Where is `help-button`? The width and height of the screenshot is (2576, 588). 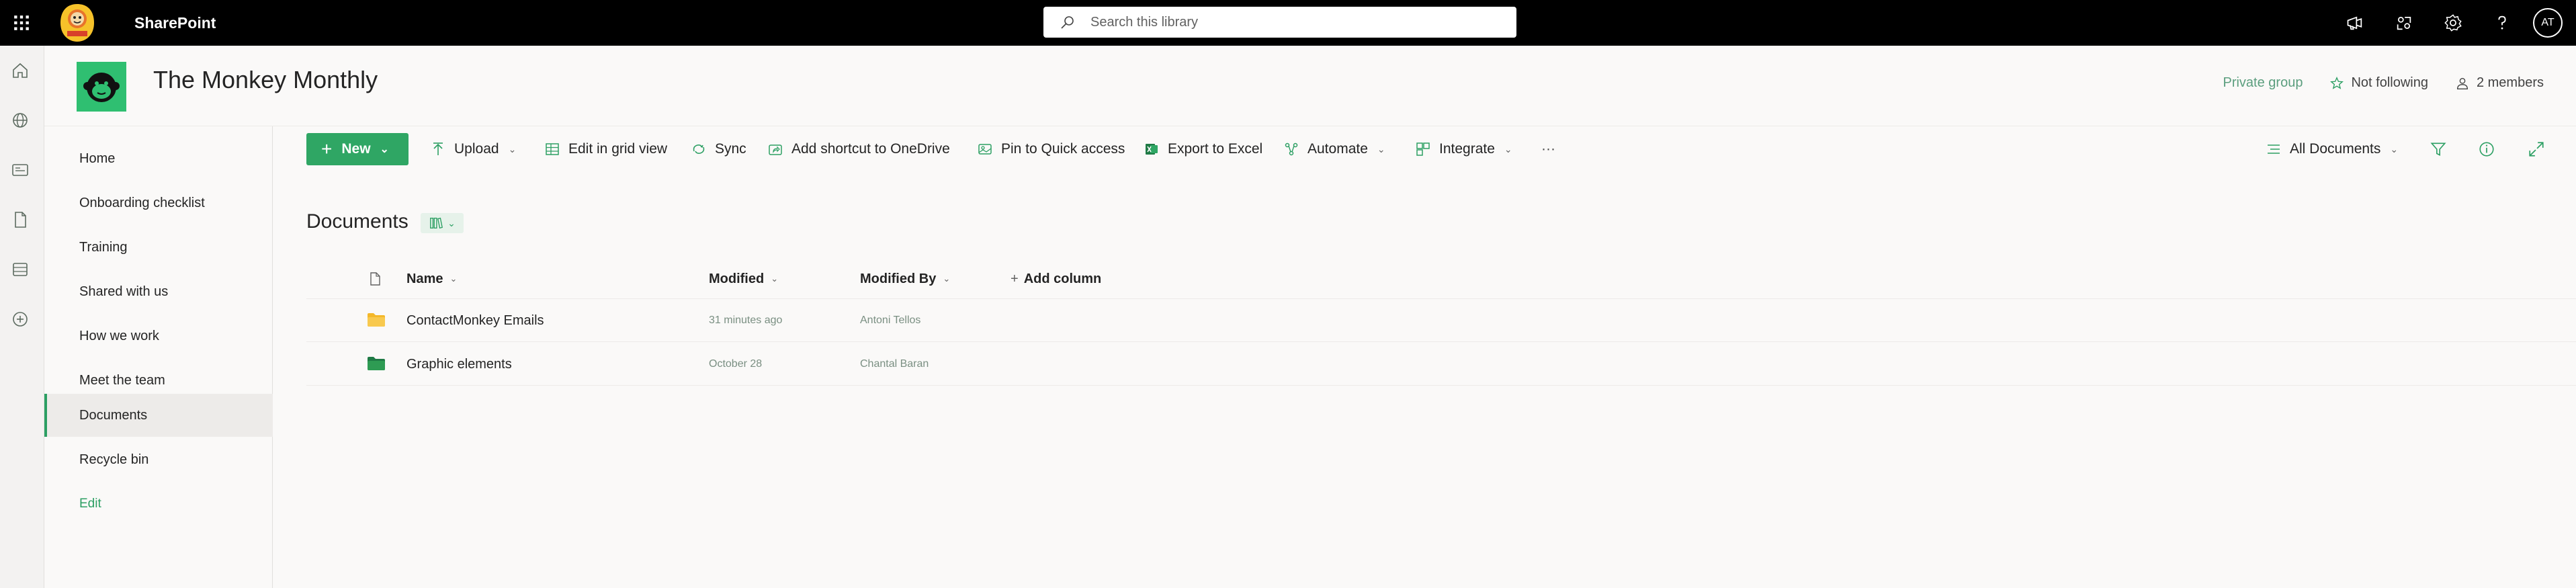
help-button is located at coordinates (2501, 23).